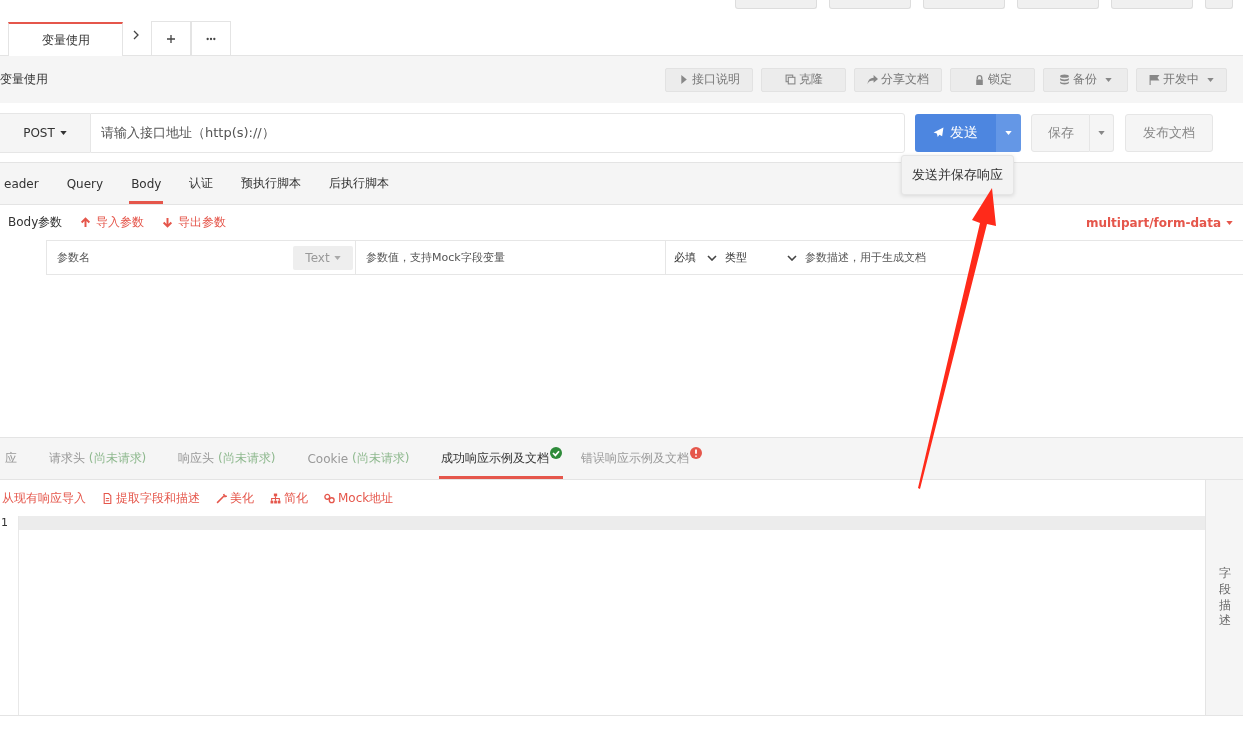  Describe the element at coordinates (1085, 79) in the screenshot. I see `toolbar-button: 备份` at that location.